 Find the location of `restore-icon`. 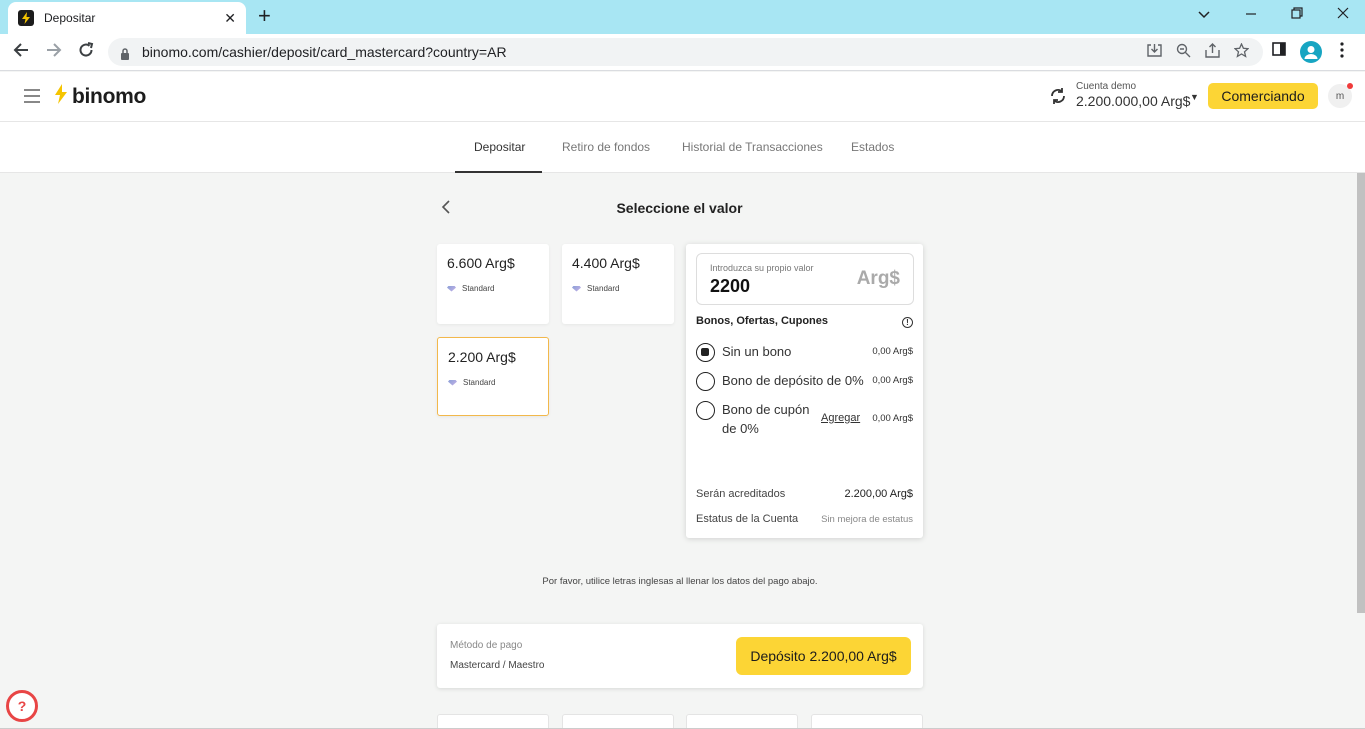

restore-icon is located at coordinates (1297, 14).